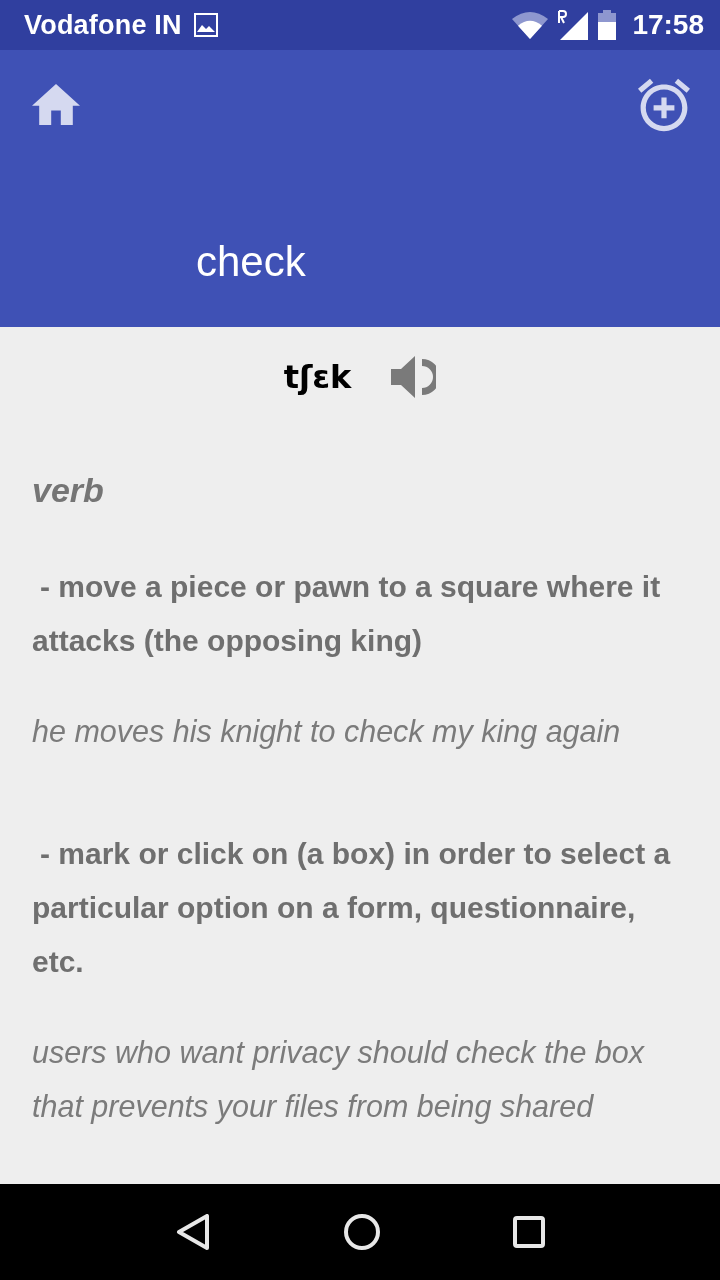  I want to click on home-button-icon, so click(362, 1232).